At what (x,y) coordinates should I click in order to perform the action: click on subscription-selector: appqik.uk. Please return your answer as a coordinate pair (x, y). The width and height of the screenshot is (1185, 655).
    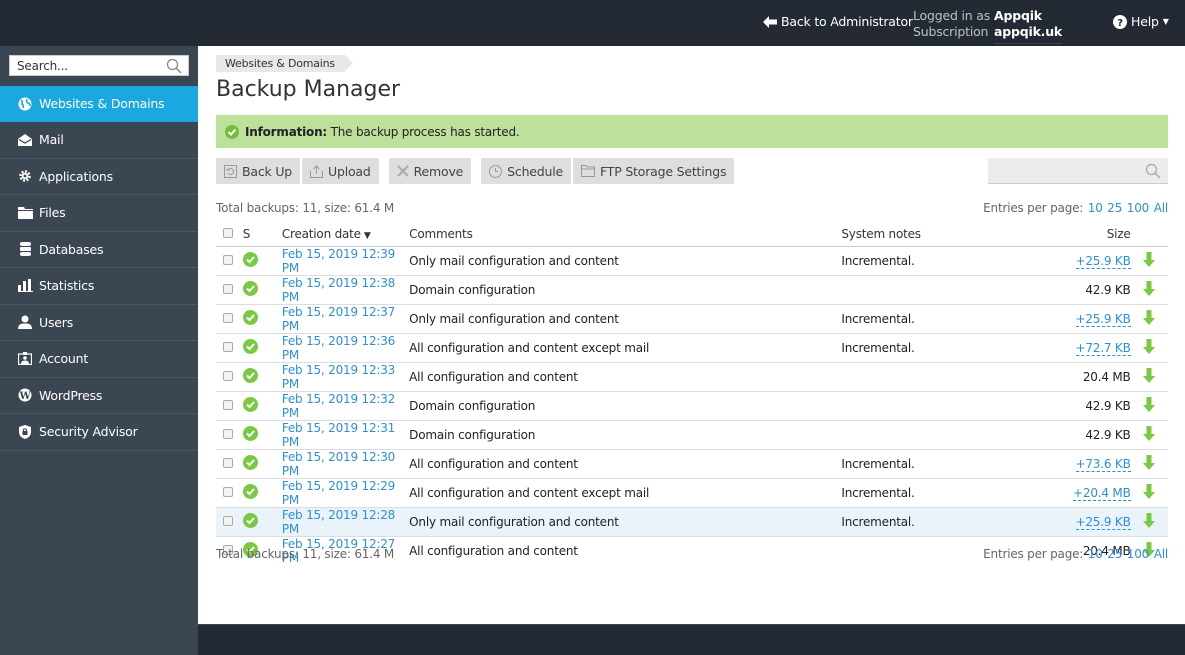
    Looking at the image, I should click on (1028, 34).